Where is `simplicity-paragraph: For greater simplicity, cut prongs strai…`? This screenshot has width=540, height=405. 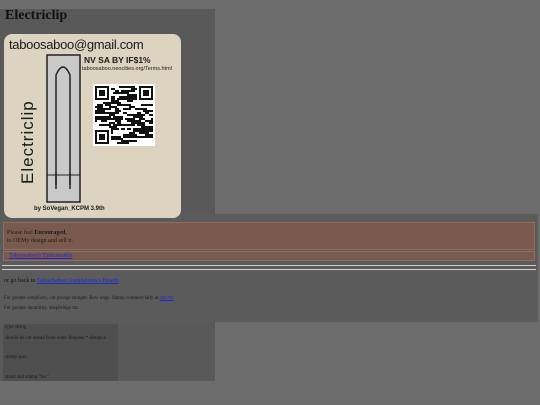
simplicity-paragraph: For greater simplicity, cut prongs strai… is located at coordinates (89, 298).